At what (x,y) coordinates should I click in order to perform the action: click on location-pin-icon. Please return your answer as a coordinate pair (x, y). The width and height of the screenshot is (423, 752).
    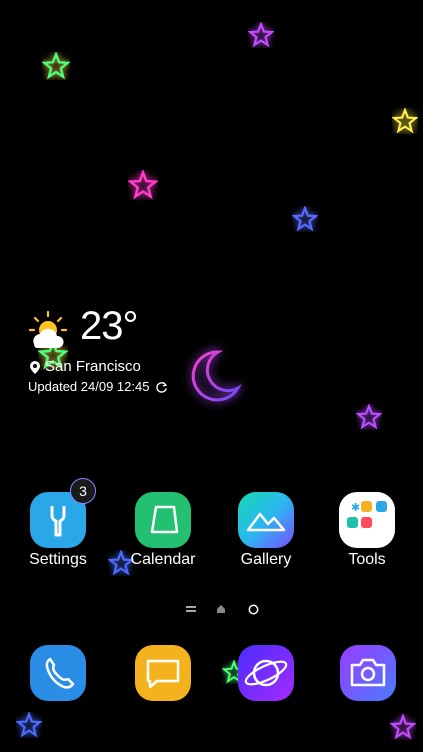
    Looking at the image, I should click on (35, 367).